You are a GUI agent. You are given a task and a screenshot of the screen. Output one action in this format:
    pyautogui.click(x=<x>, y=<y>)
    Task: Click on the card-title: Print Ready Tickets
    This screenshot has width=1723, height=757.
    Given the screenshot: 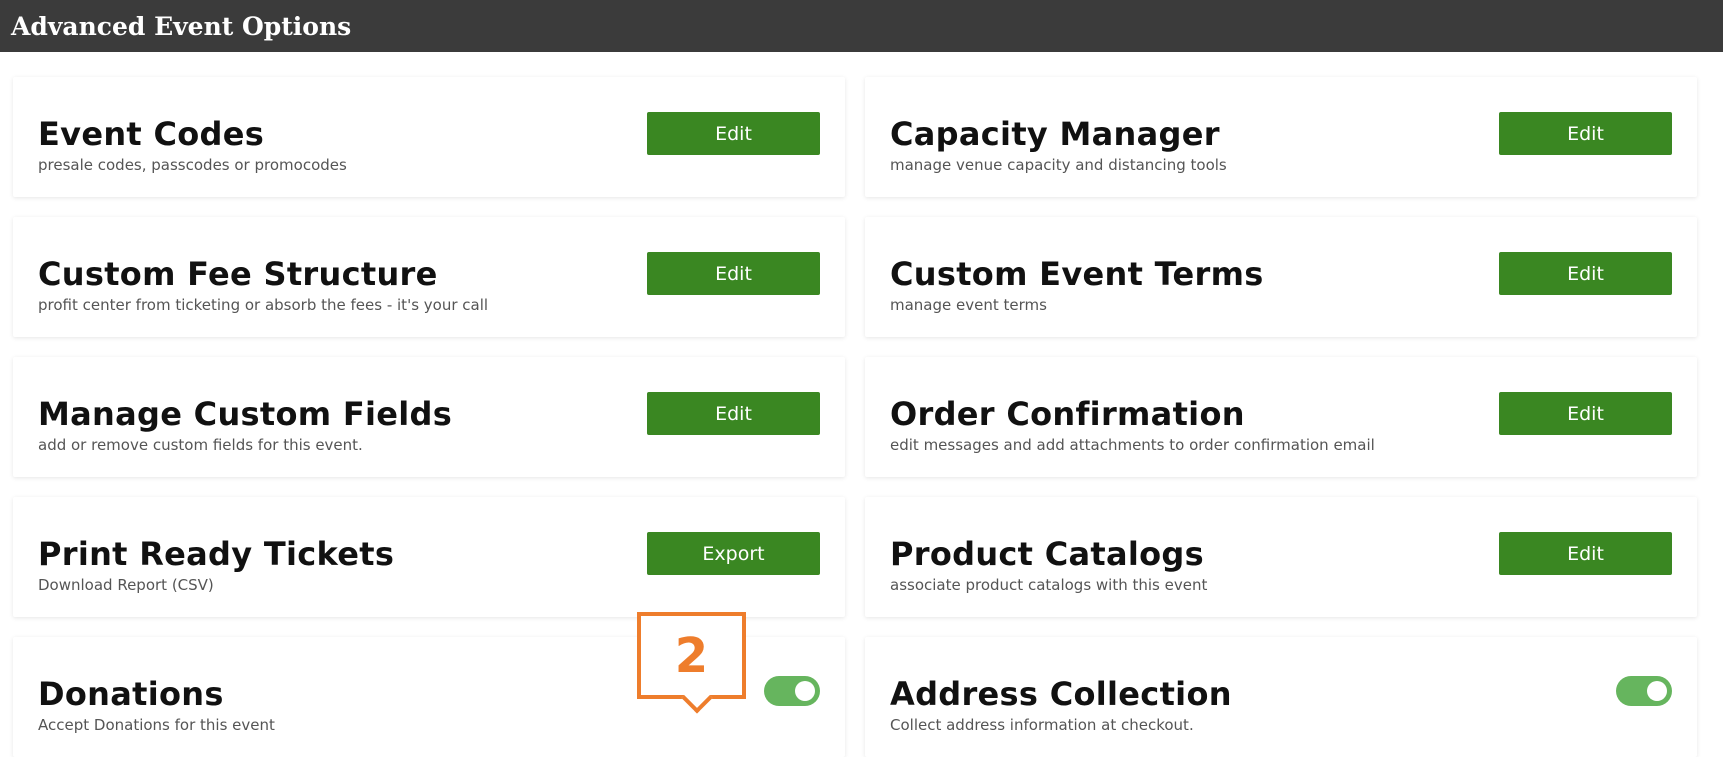 What is the action you would take?
    pyautogui.click(x=216, y=554)
    